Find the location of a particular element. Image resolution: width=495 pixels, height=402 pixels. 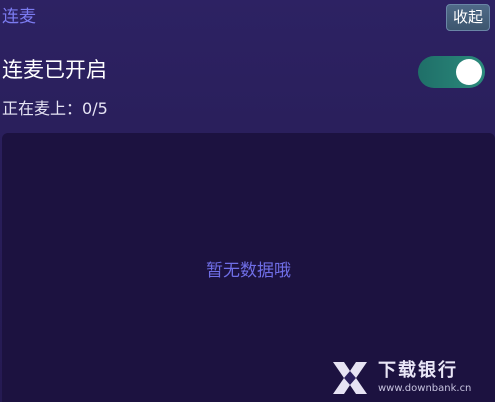

watermark-logo-icon is located at coordinates (350, 378).